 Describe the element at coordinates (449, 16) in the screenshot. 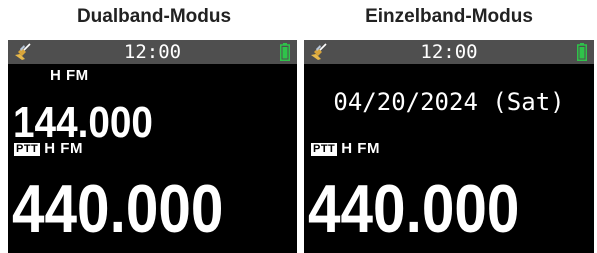

I see `caption-singleband-mode: Einzelband-Modus` at that location.